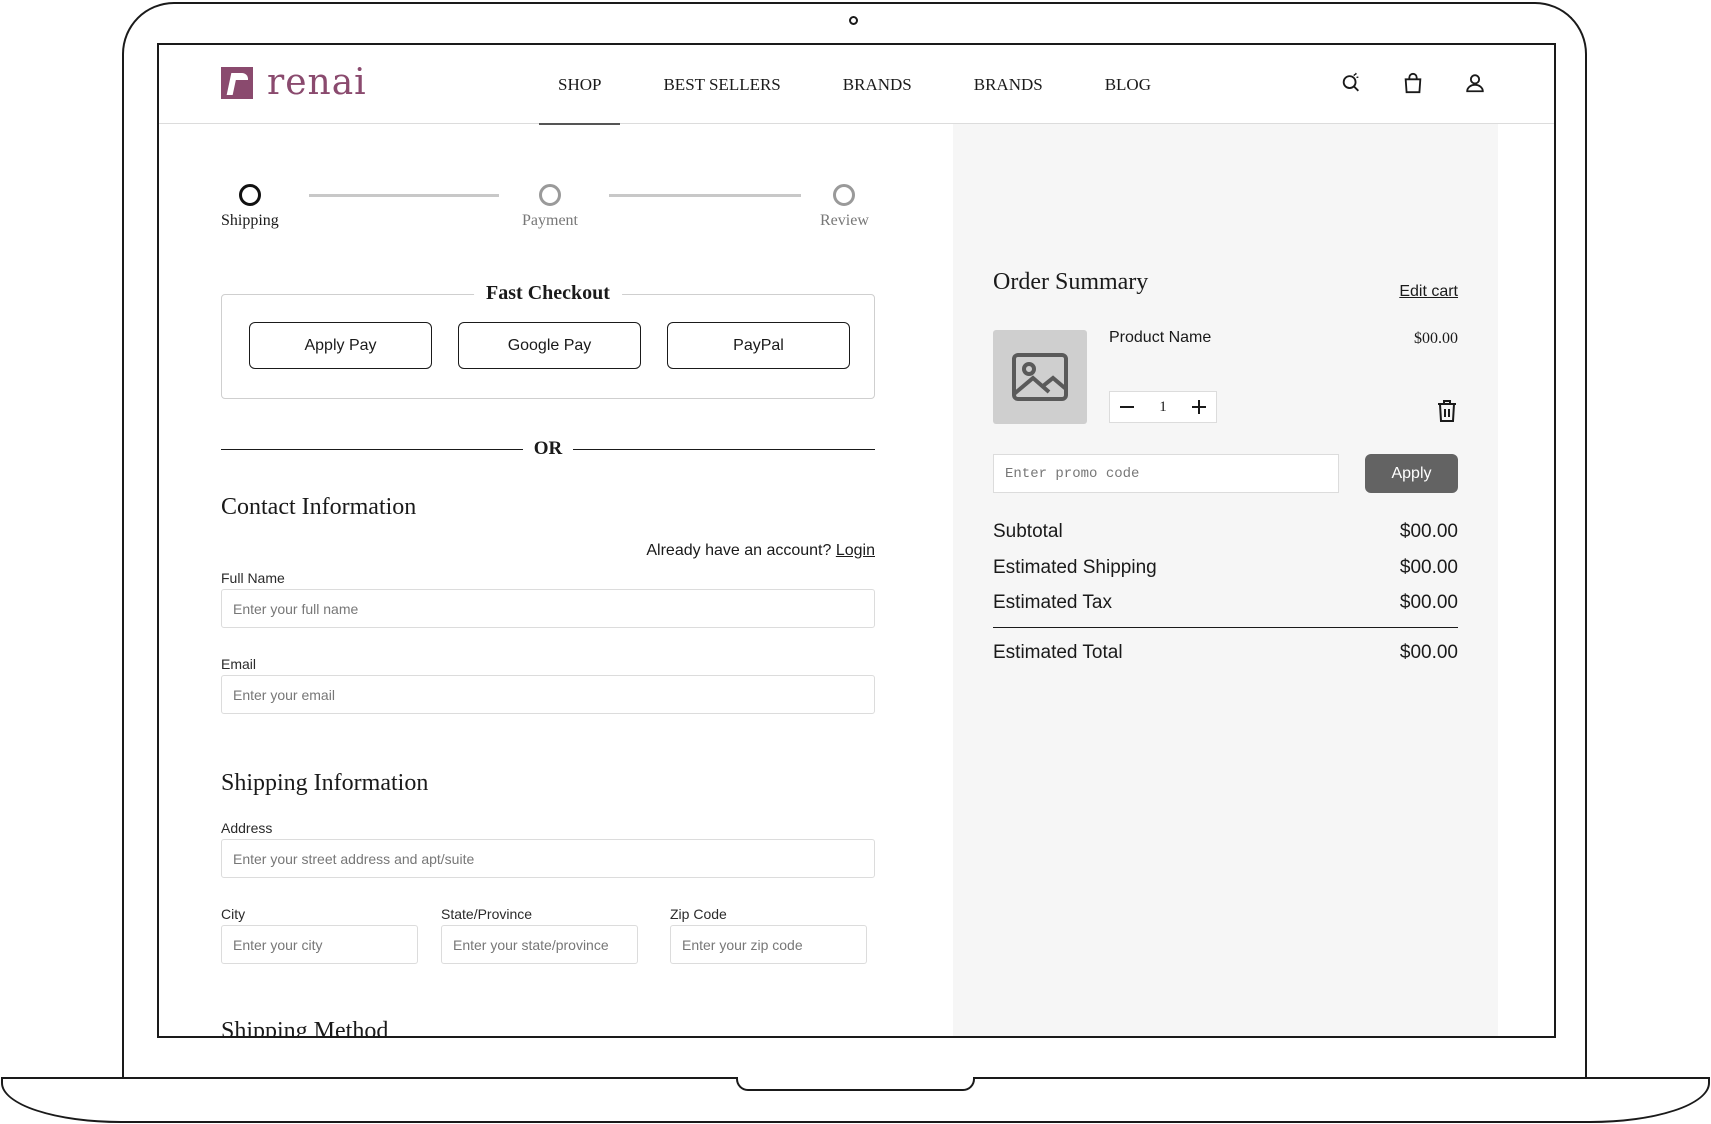  Describe the element at coordinates (1075, 567) in the screenshot. I see `shipping-label: Estimated Shipping` at that location.